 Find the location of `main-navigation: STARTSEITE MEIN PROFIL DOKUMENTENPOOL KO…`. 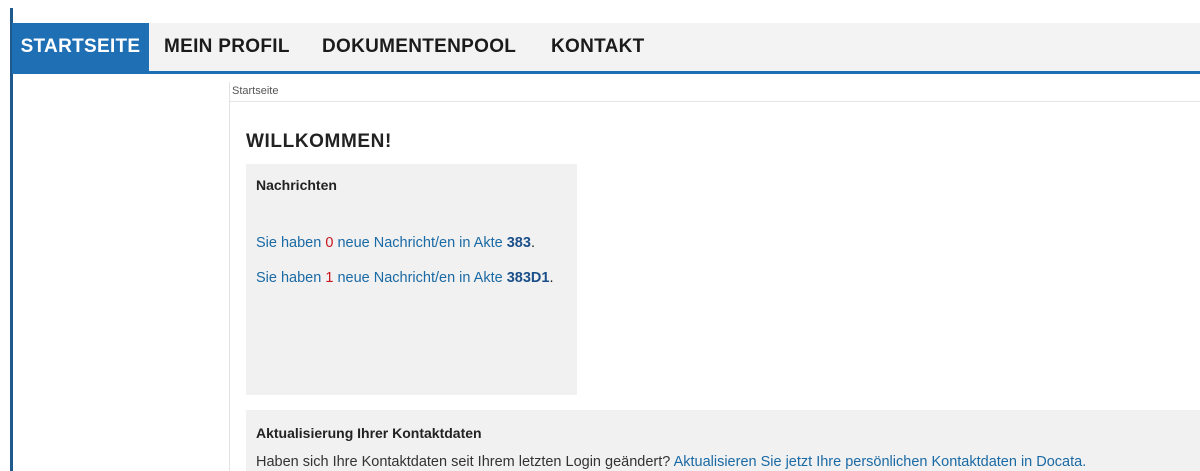

main-navigation: STARTSEITE MEIN PROFIL DOKUMENTENPOOL KO… is located at coordinates (606, 47).